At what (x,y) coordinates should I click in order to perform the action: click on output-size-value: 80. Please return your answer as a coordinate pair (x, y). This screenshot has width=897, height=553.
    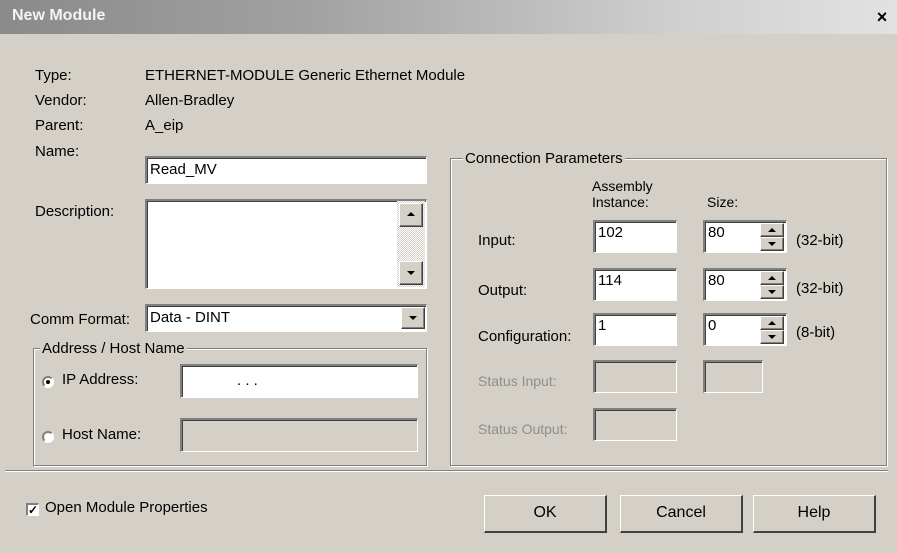
    Looking at the image, I should click on (716, 280).